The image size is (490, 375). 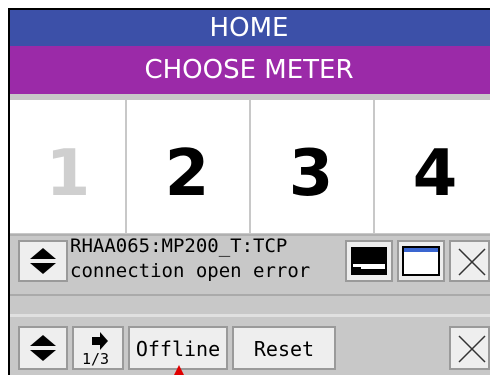 I want to click on terminal-window-icon, so click(x=369, y=261).